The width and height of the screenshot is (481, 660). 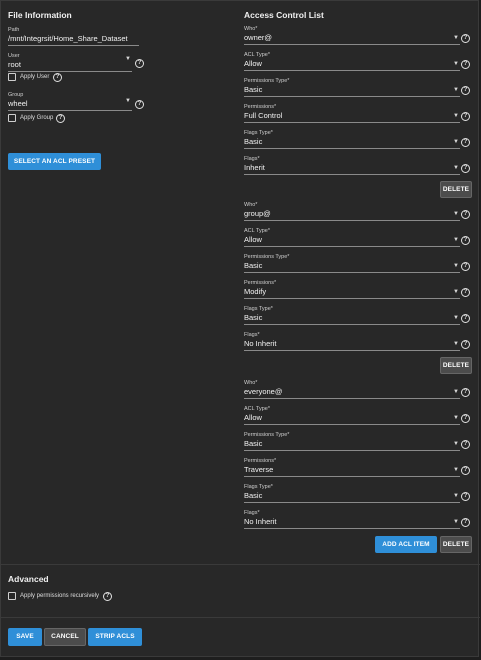 I want to click on acl-item-2-permissions-select: Permissions* Modify, so click(x=352, y=289).